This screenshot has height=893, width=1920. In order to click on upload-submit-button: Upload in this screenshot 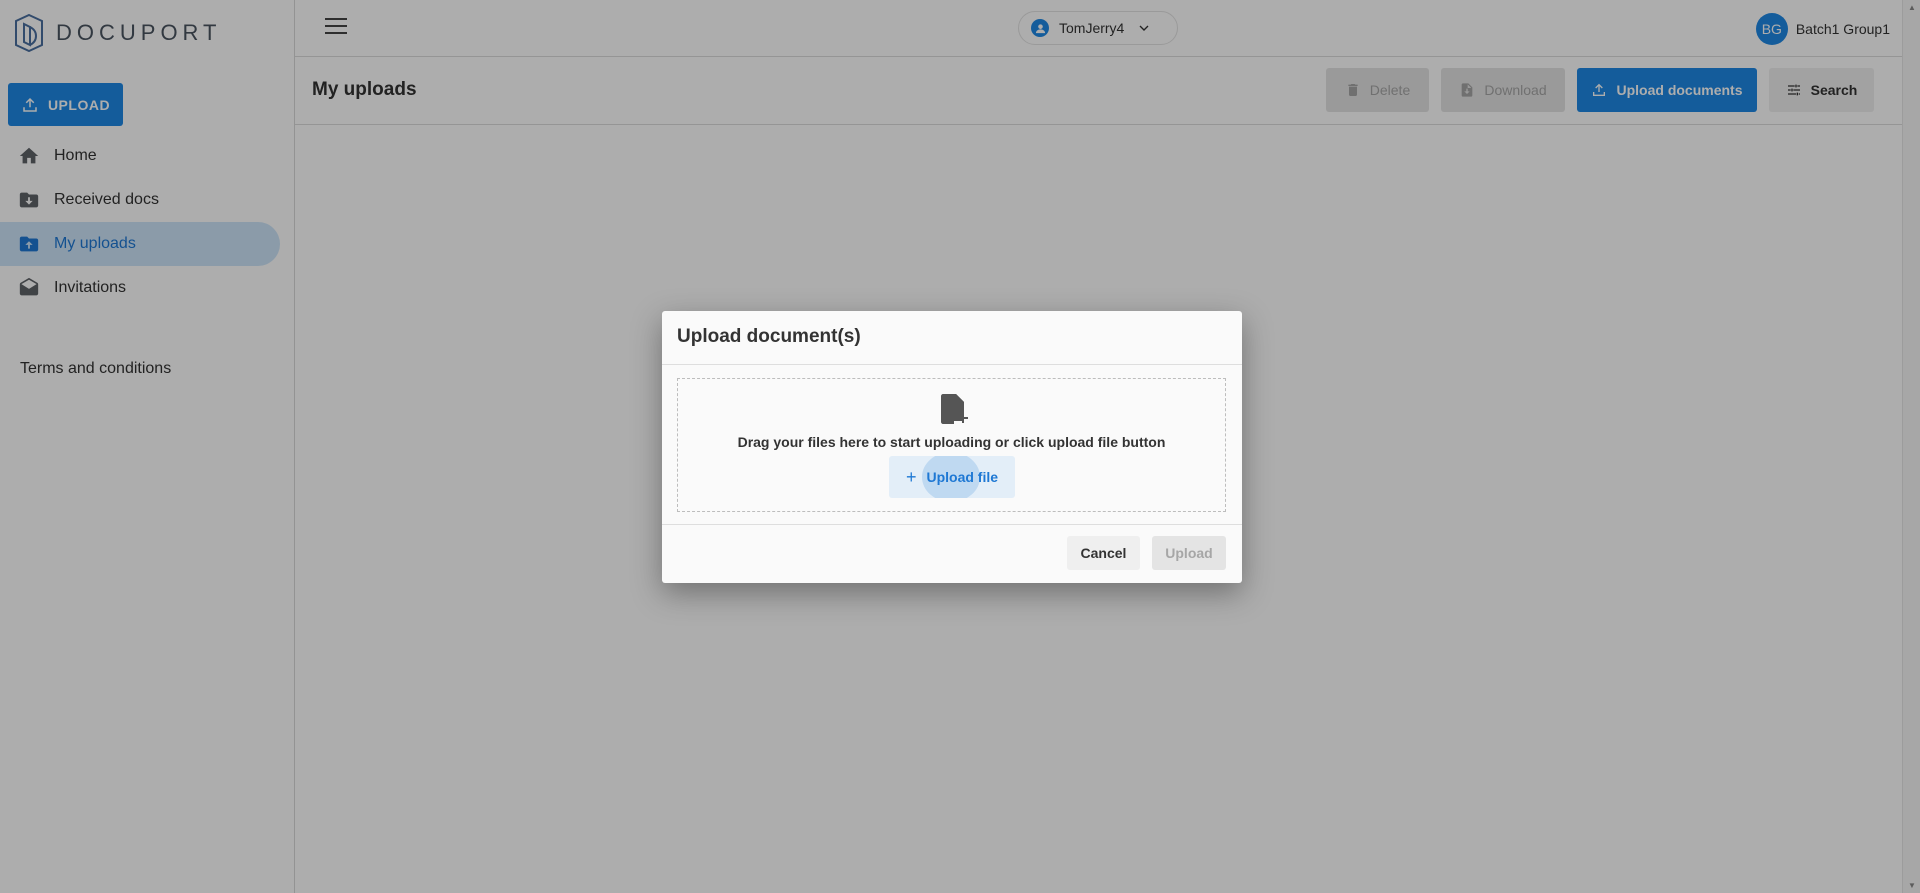, I will do `click(1189, 553)`.